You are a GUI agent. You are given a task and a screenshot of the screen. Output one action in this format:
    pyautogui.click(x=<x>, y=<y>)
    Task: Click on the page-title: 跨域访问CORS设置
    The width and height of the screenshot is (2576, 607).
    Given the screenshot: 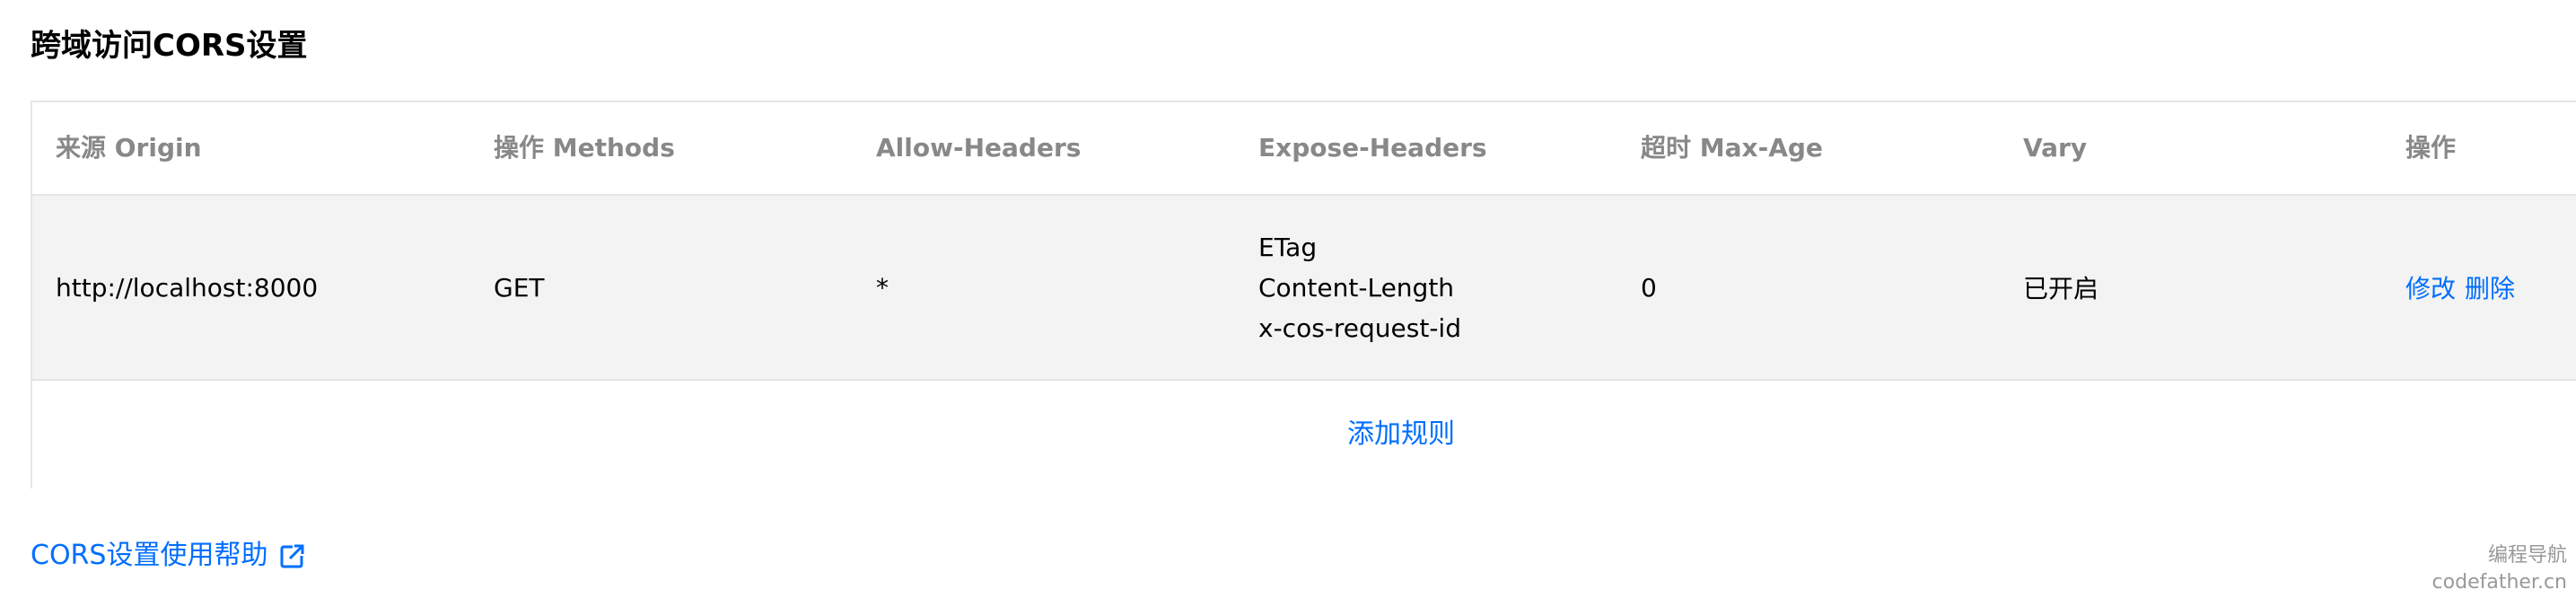 What is the action you would take?
    pyautogui.click(x=169, y=46)
    